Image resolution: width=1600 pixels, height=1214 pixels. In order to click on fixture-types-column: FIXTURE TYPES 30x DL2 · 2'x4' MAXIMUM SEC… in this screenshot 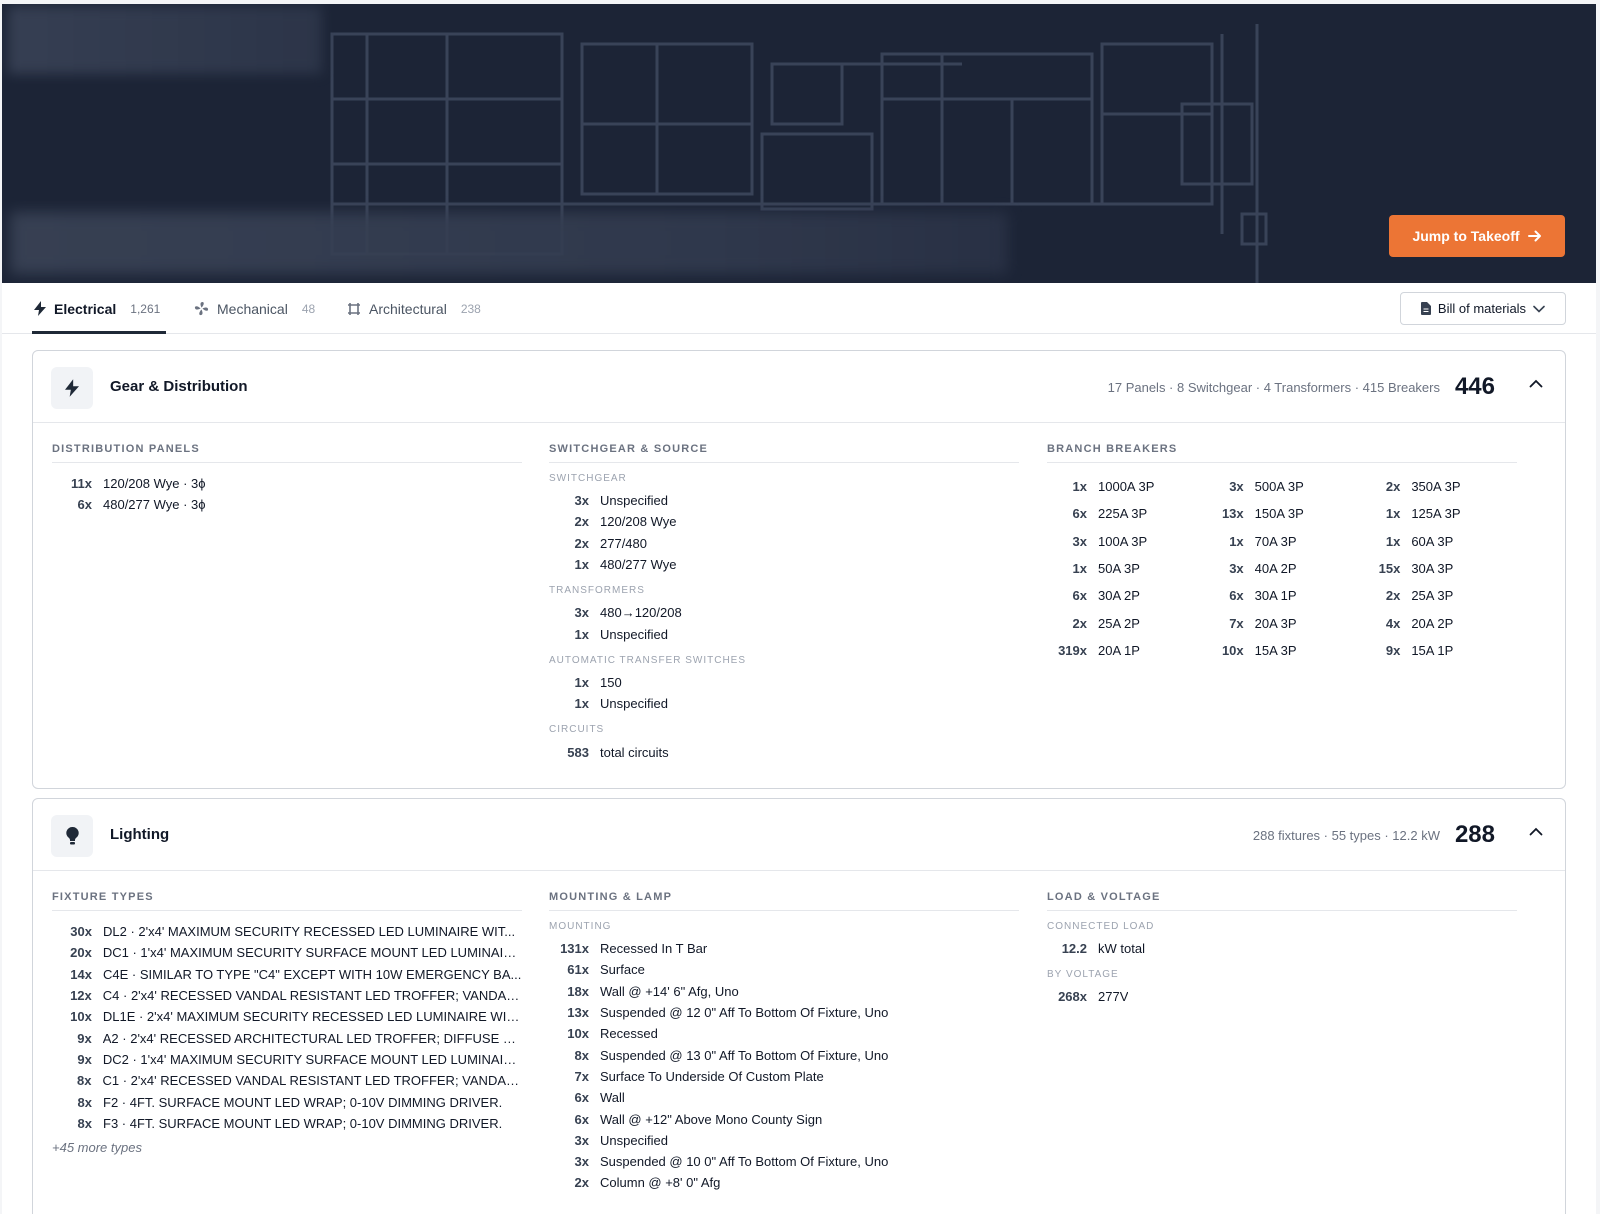, I will do `click(287, 1023)`.